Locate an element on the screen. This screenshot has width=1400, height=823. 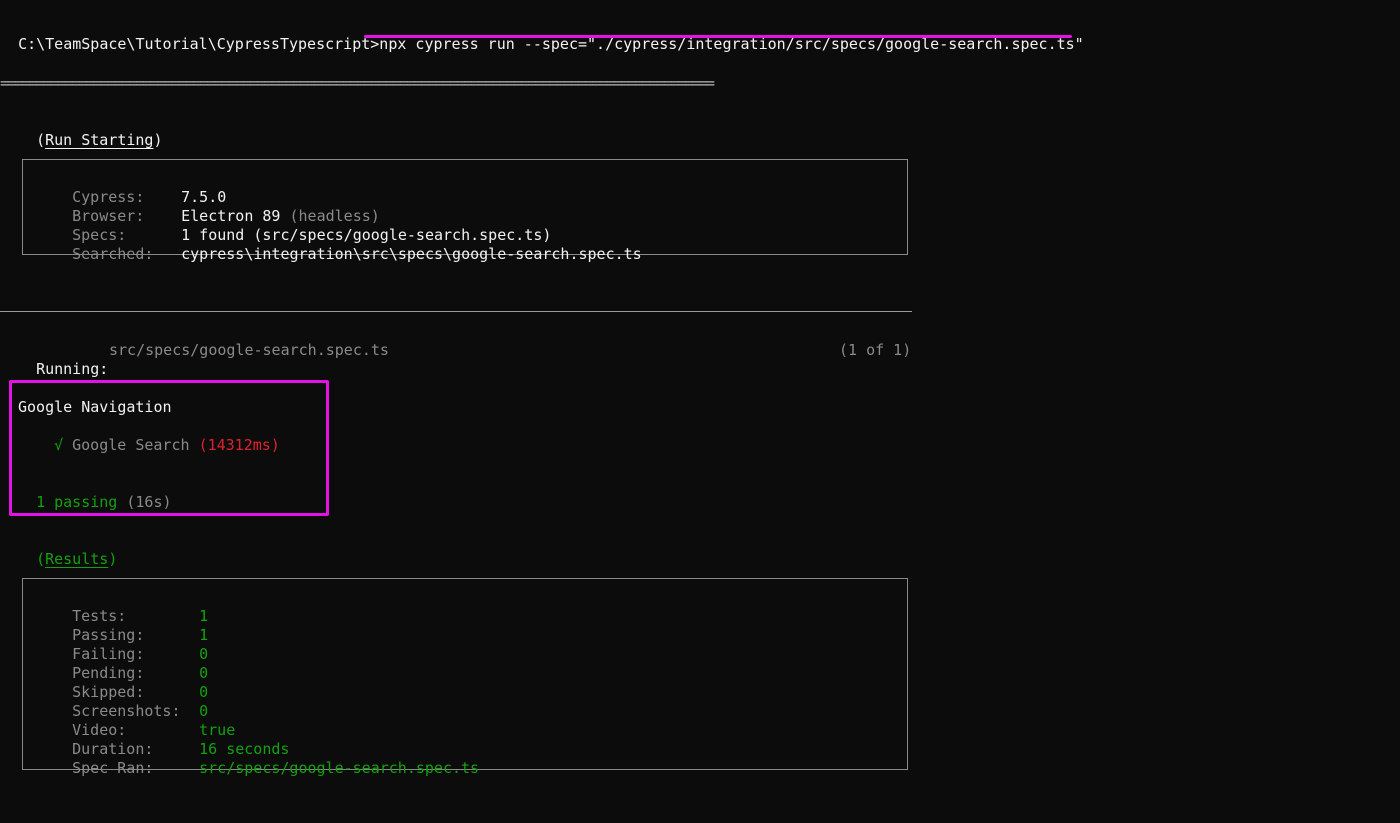
results-row: Spec Ran: src/specs/google-search.spec.ts is located at coordinates (257, 768).